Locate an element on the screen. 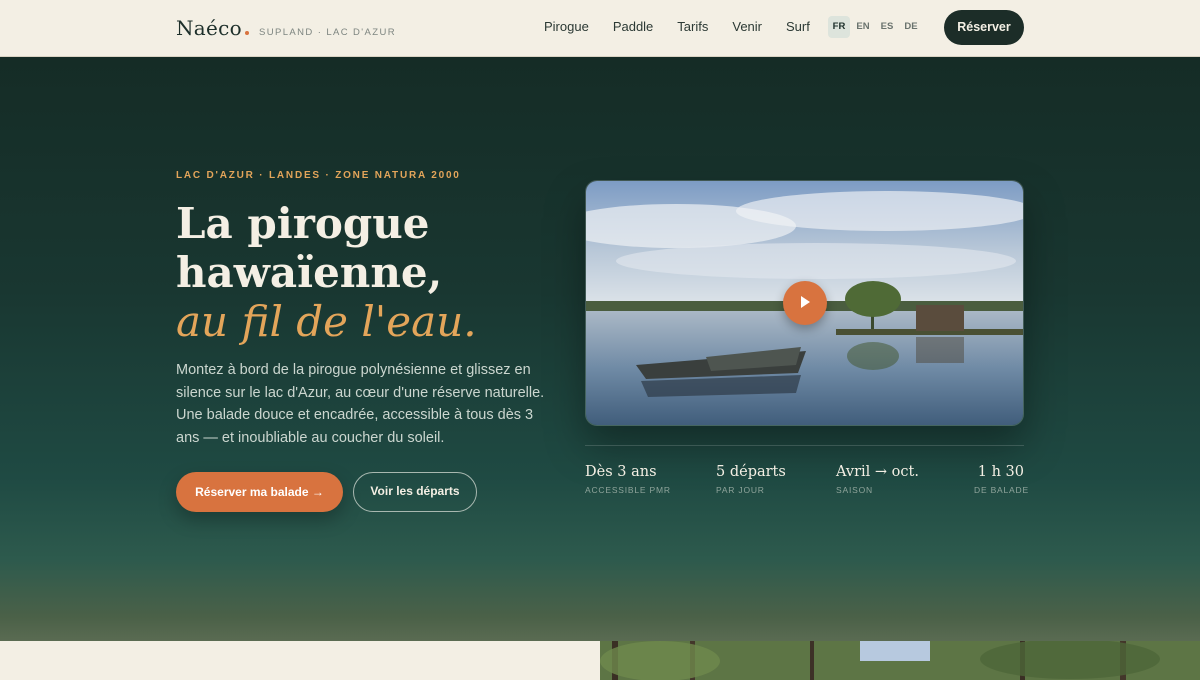 This screenshot has height=680, width=1200. brand-logo: Naéco is located at coordinates (209, 28).